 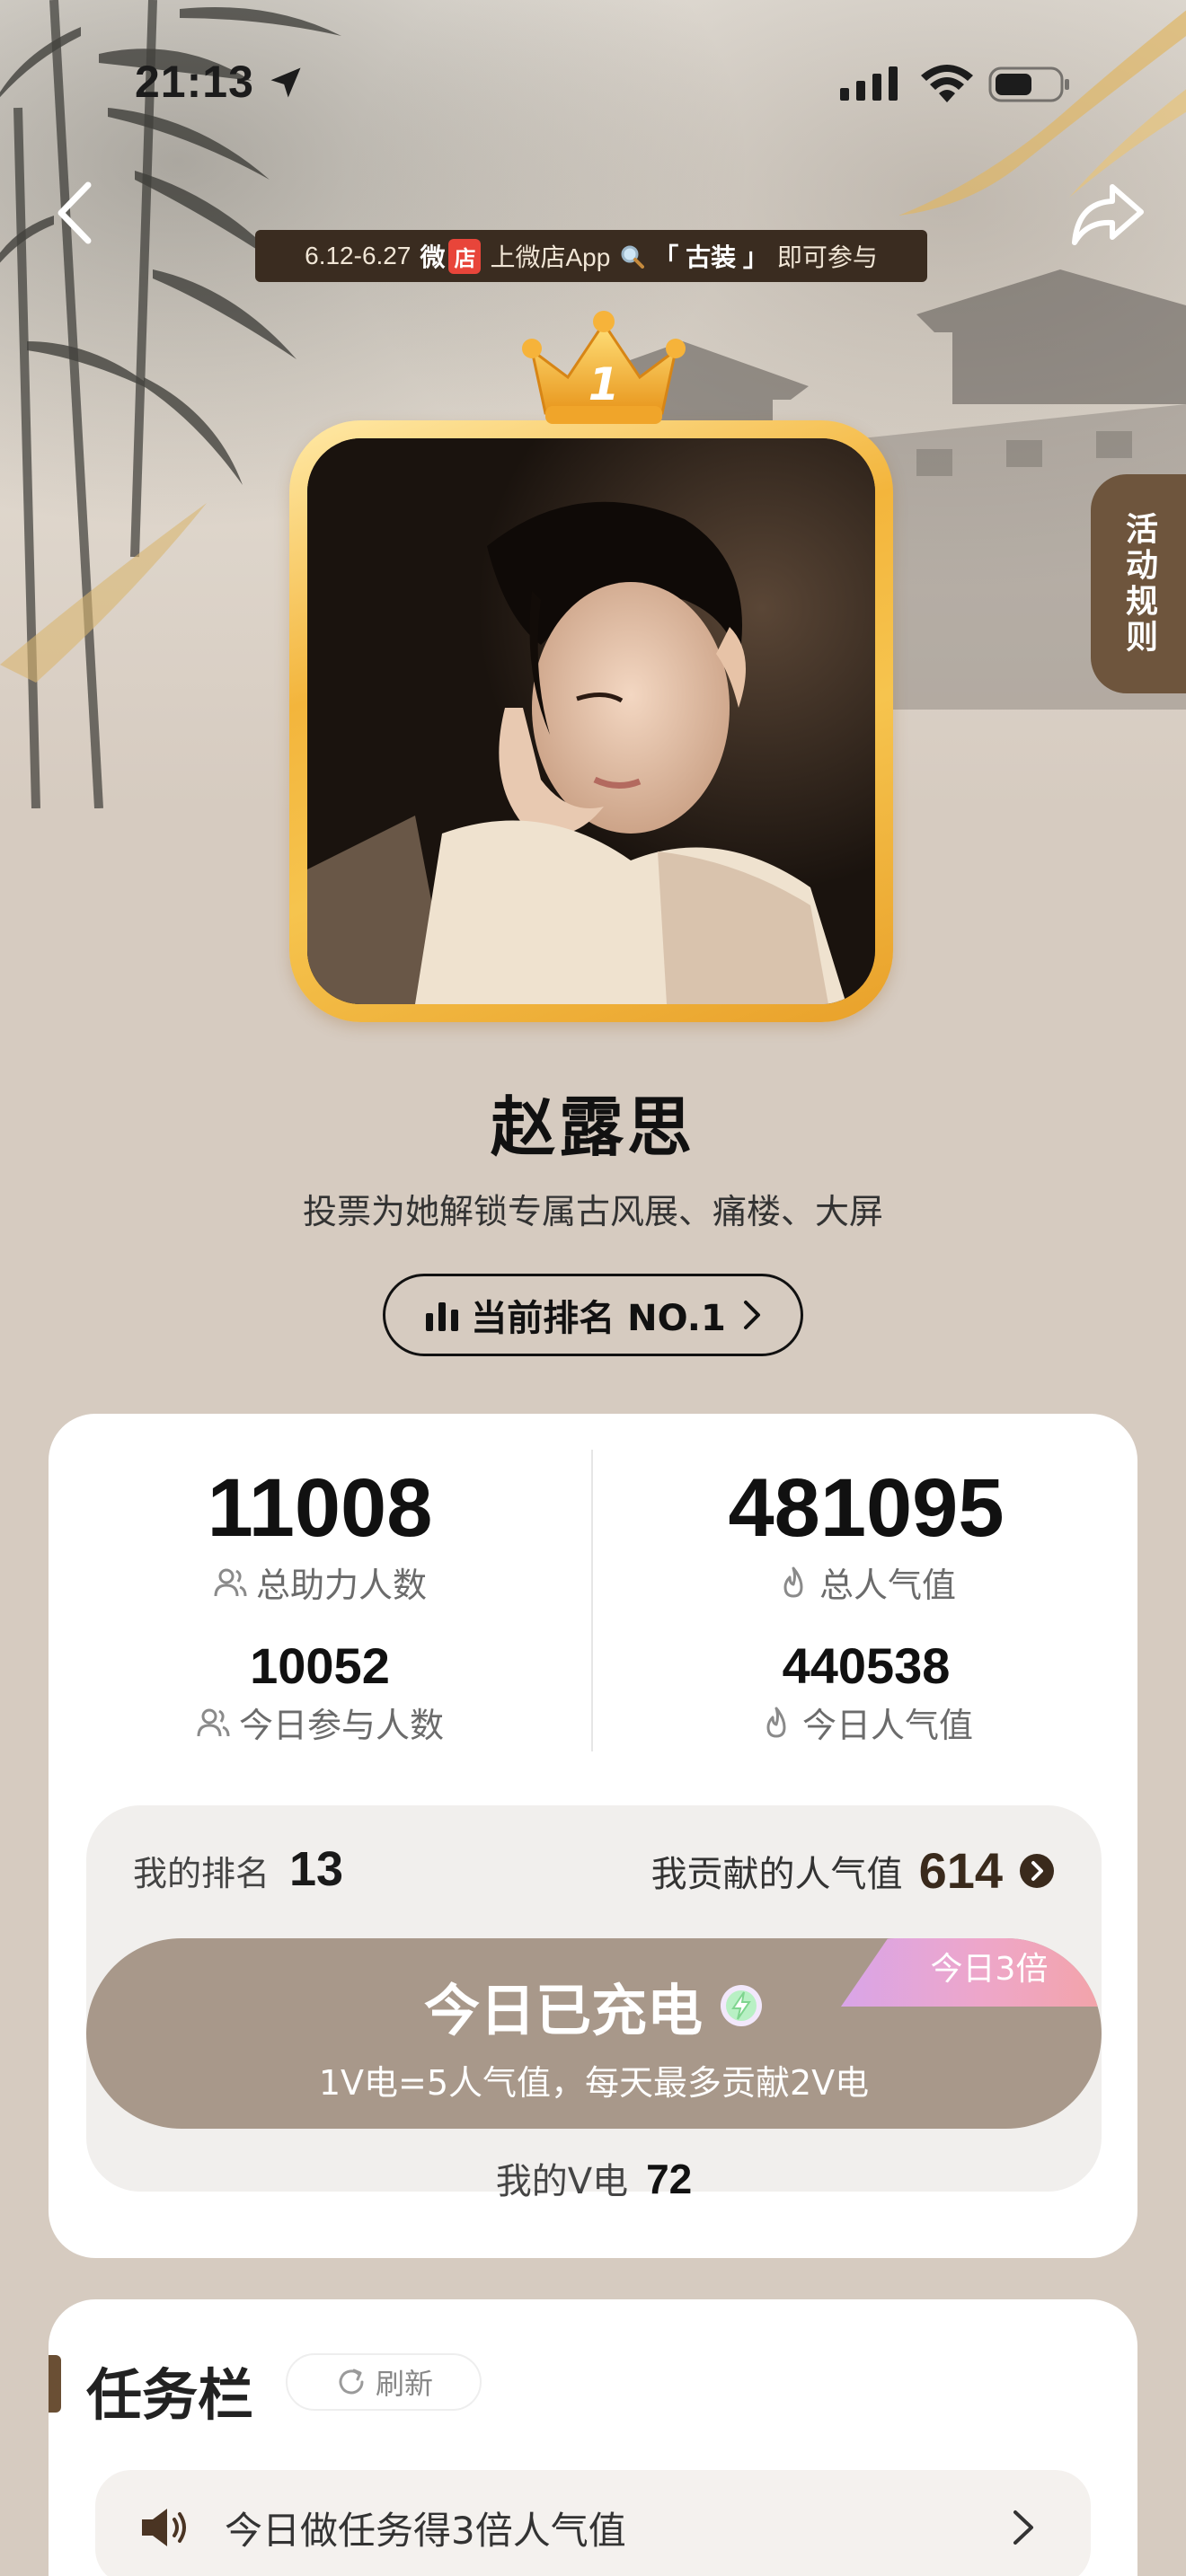 What do you see at coordinates (562, 2181) in the screenshot?
I see `my-v-label: 我的V电` at bounding box center [562, 2181].